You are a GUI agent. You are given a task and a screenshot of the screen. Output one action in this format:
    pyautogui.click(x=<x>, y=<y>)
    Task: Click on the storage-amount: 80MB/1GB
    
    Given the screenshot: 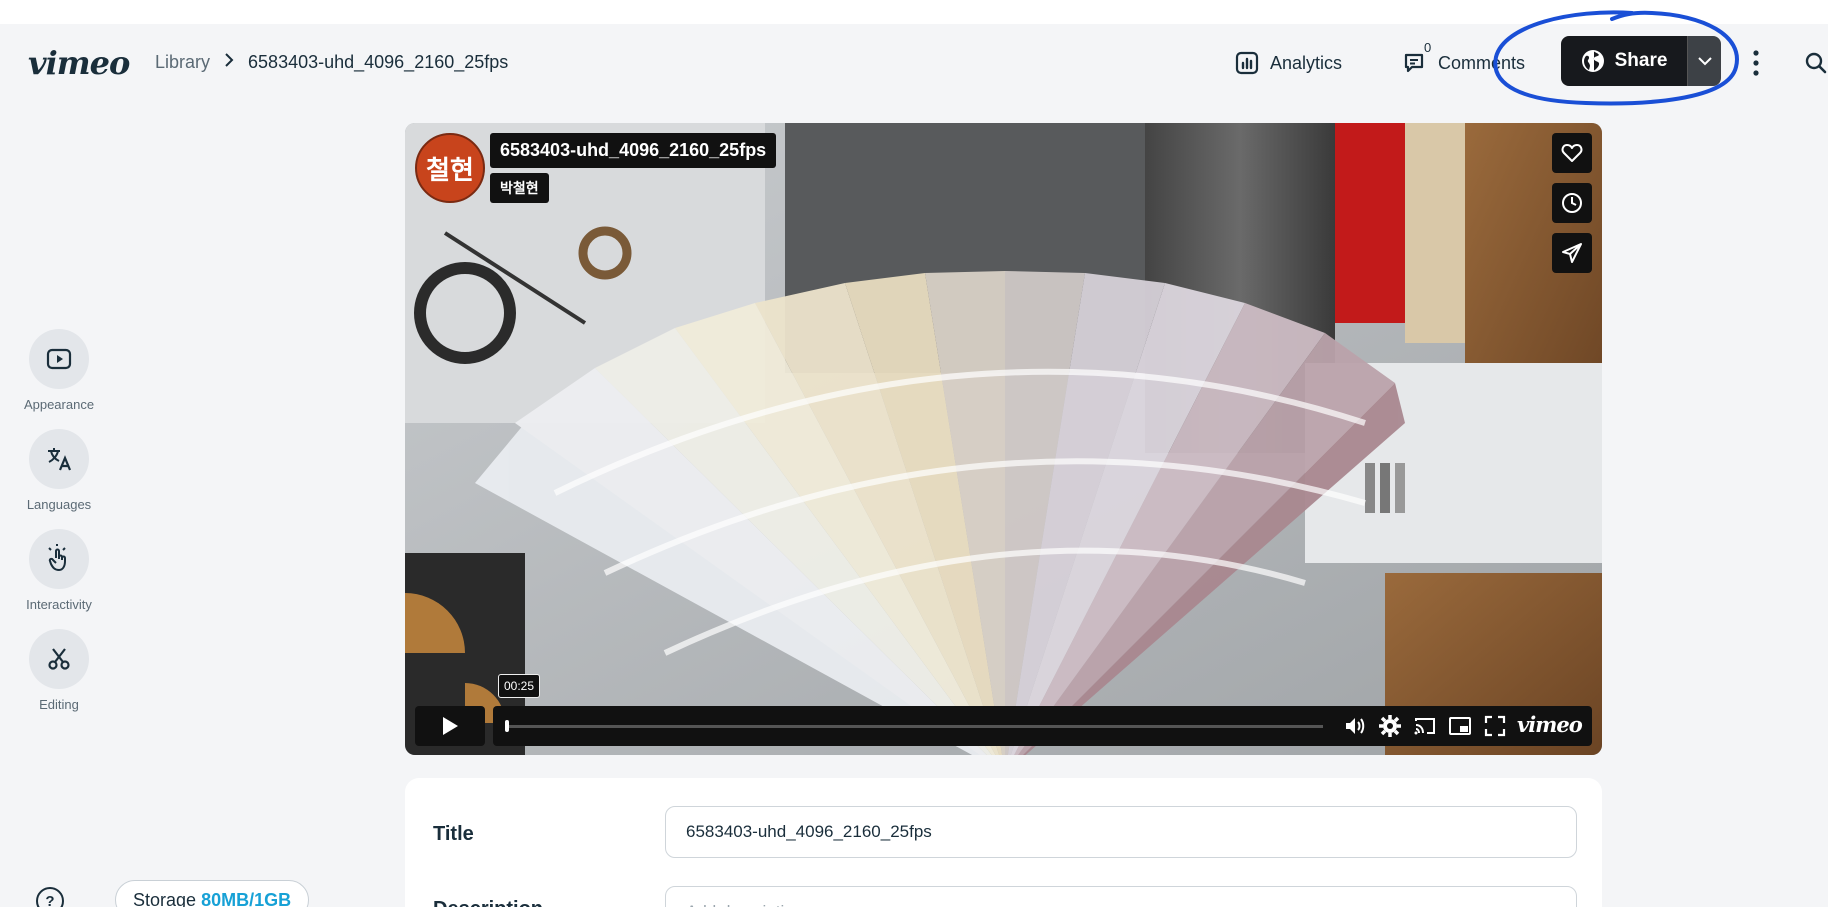 What is the action you would take?
    pyautogui.click(x=246, y=898)
    